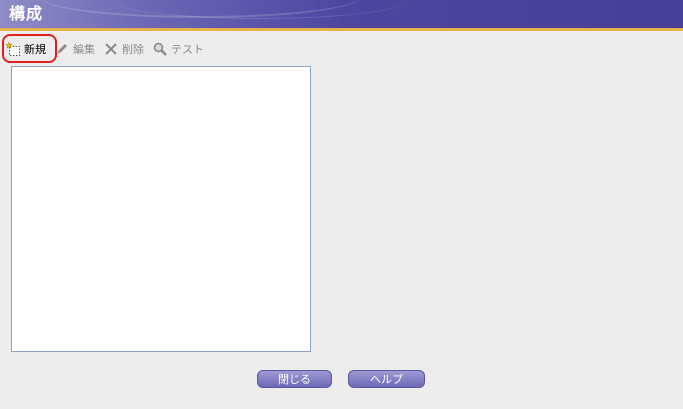  I want to click on pencil-icon, so click(62, 49).